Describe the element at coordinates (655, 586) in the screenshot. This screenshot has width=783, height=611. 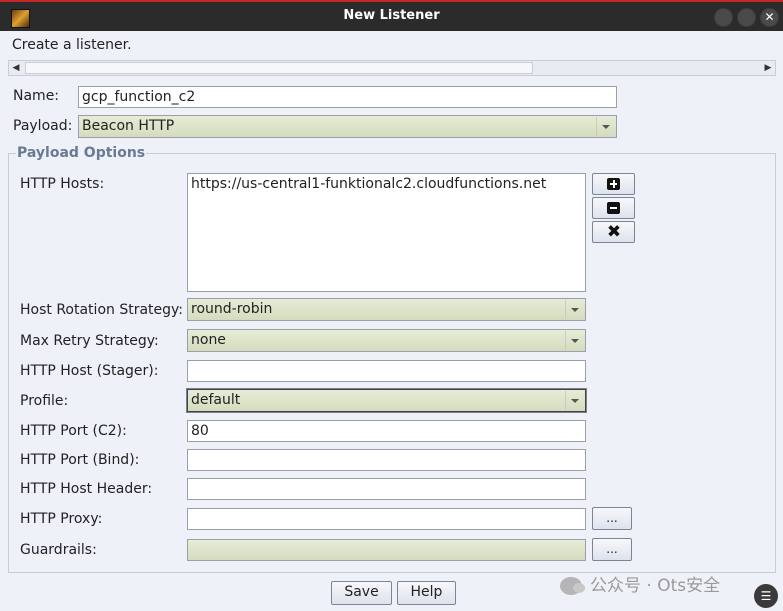
I see `watermark-text: 公众号 · Ots安全` at that location.